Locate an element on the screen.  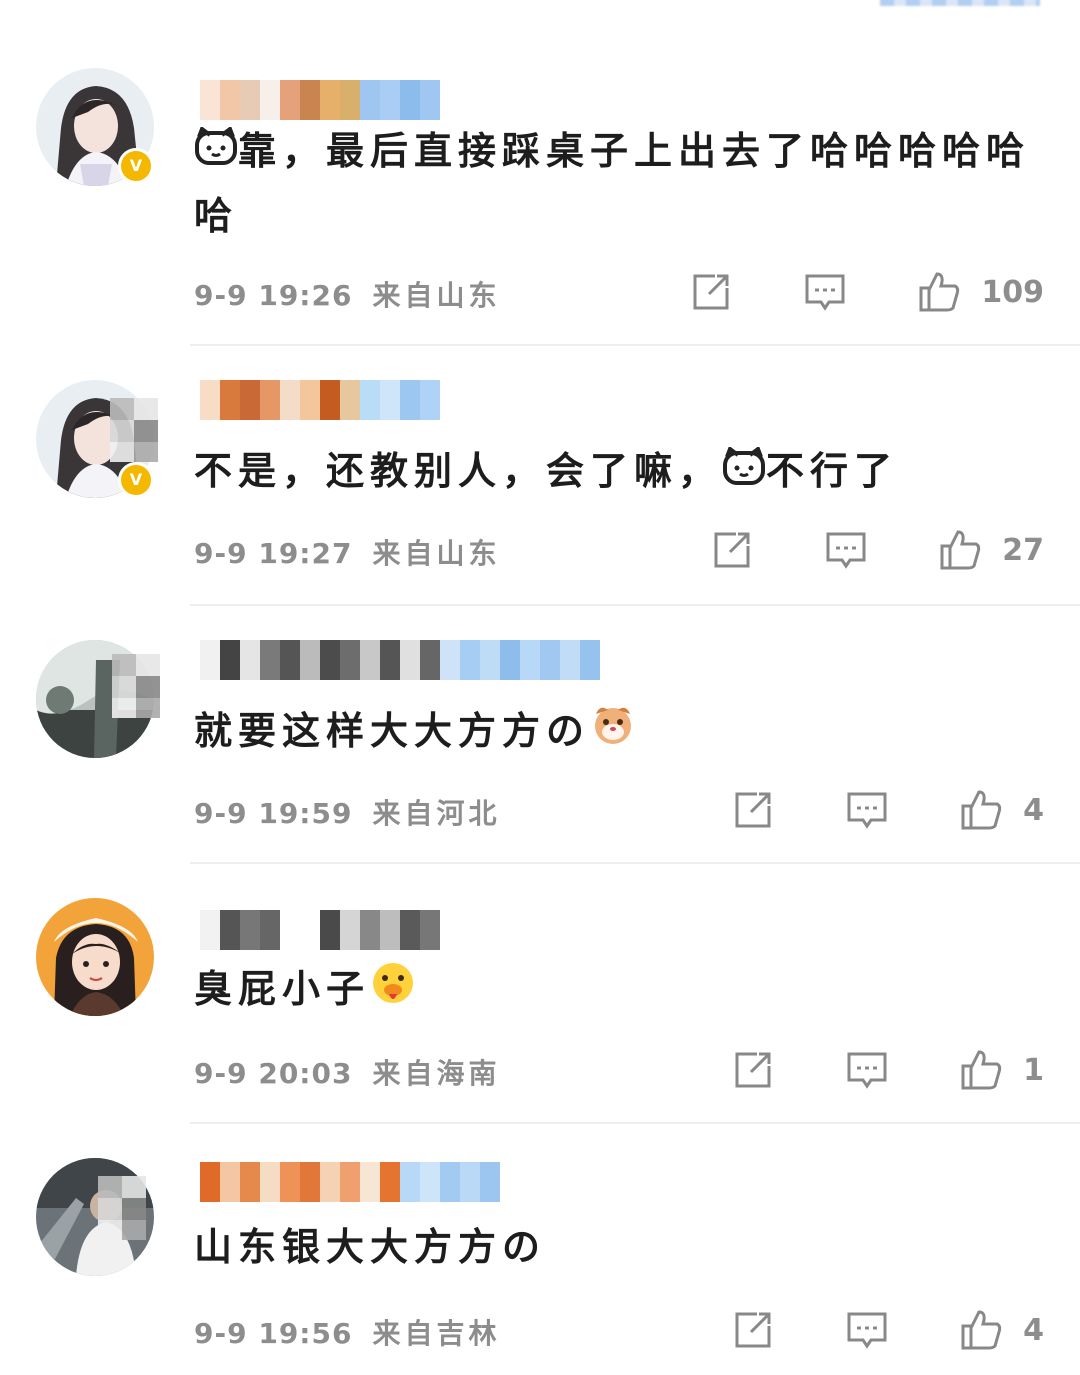
comment-time: 9-9 19:26 is located at coordinates (273, 295).